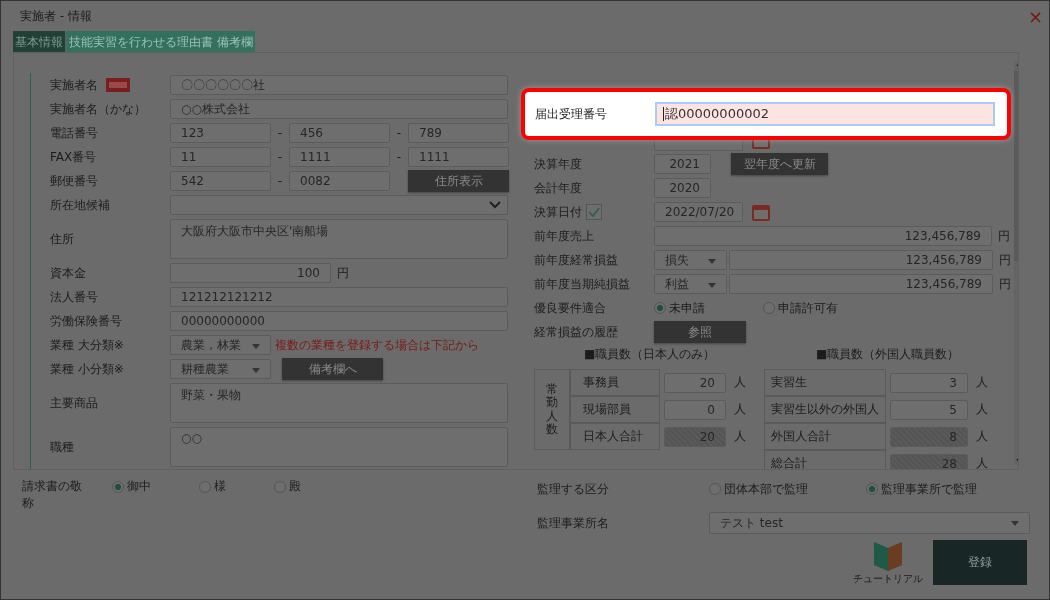 The image size is (1050, 600). Describe the element at coordinates (558, 212) in the screenshot. I see `field-label: 決算日付` at that location.